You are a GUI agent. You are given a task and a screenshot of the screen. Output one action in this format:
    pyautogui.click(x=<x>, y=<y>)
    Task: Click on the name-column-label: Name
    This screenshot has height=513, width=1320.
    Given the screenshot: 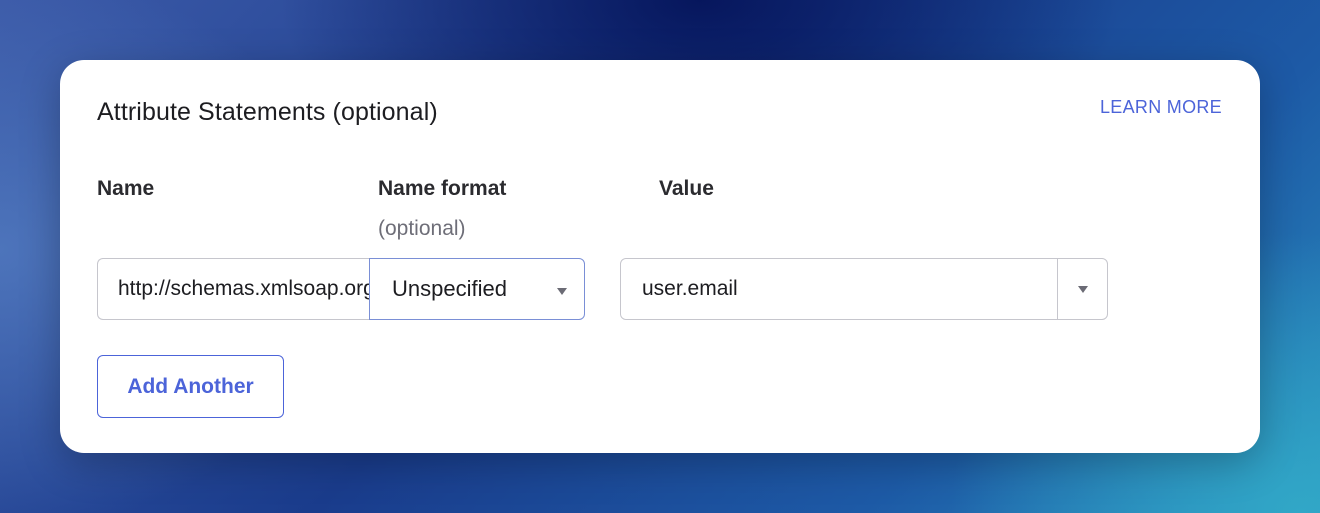 What is the action you would take?
    pyautogui.click(x=126, y=188)
    